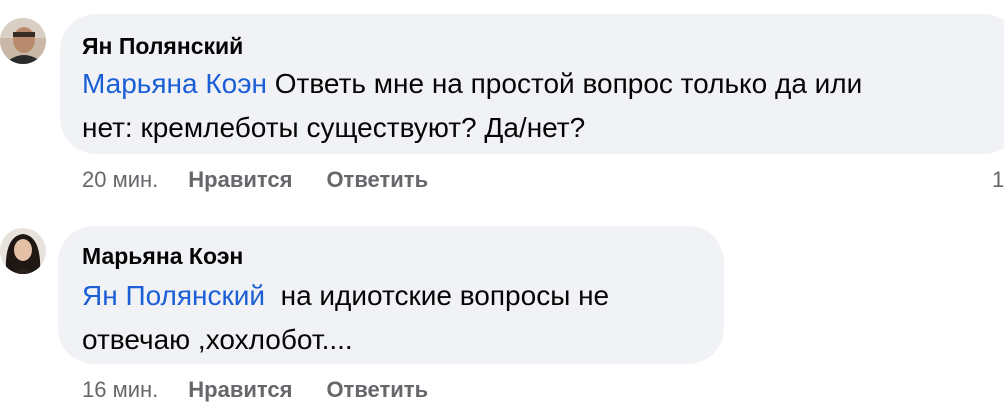  I want to click on mention-link: Ян Полянский, so click(173, 295).